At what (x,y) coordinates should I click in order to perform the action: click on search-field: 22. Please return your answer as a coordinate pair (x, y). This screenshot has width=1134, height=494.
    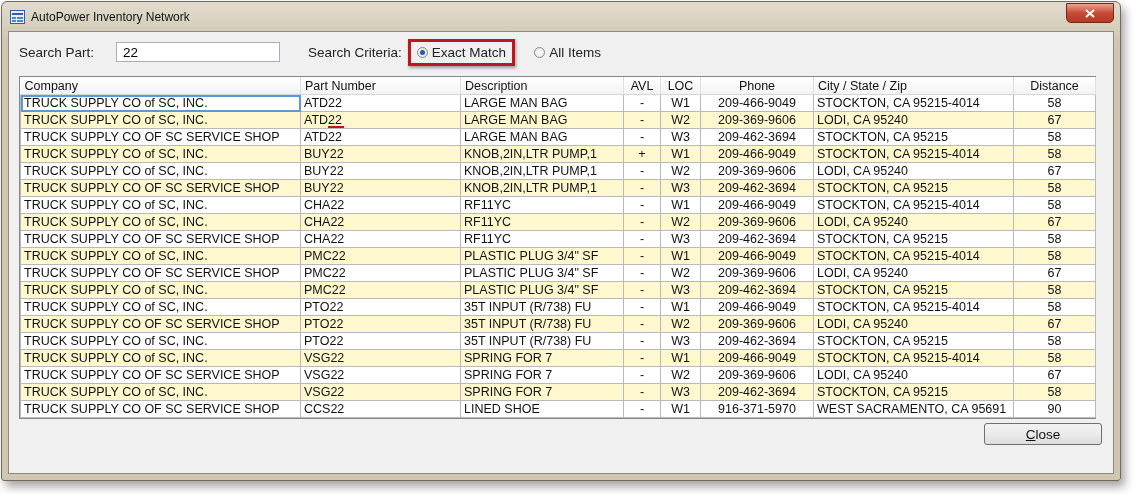
    Looking at the image, I should click on (198, 52).